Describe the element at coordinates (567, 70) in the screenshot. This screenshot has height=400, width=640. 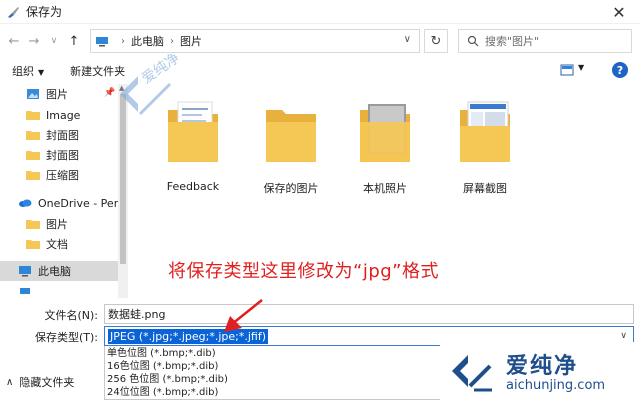
I see `view-options-icon` at that location.